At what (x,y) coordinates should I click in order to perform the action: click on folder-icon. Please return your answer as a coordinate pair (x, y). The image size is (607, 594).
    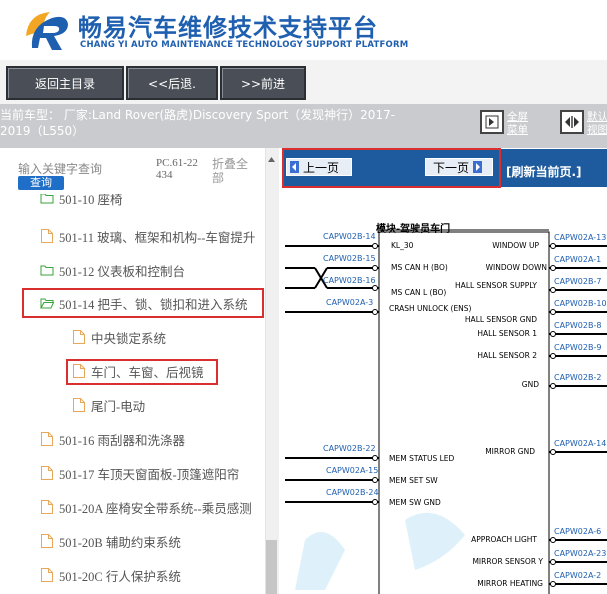
    Looking at the image, I should click on (47, 270).